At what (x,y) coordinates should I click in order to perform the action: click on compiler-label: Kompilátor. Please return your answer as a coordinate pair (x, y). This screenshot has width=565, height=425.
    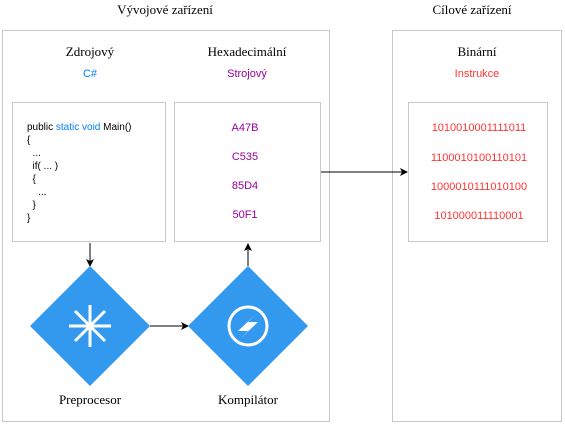
    Looking at the image, I should click on (248, 399).